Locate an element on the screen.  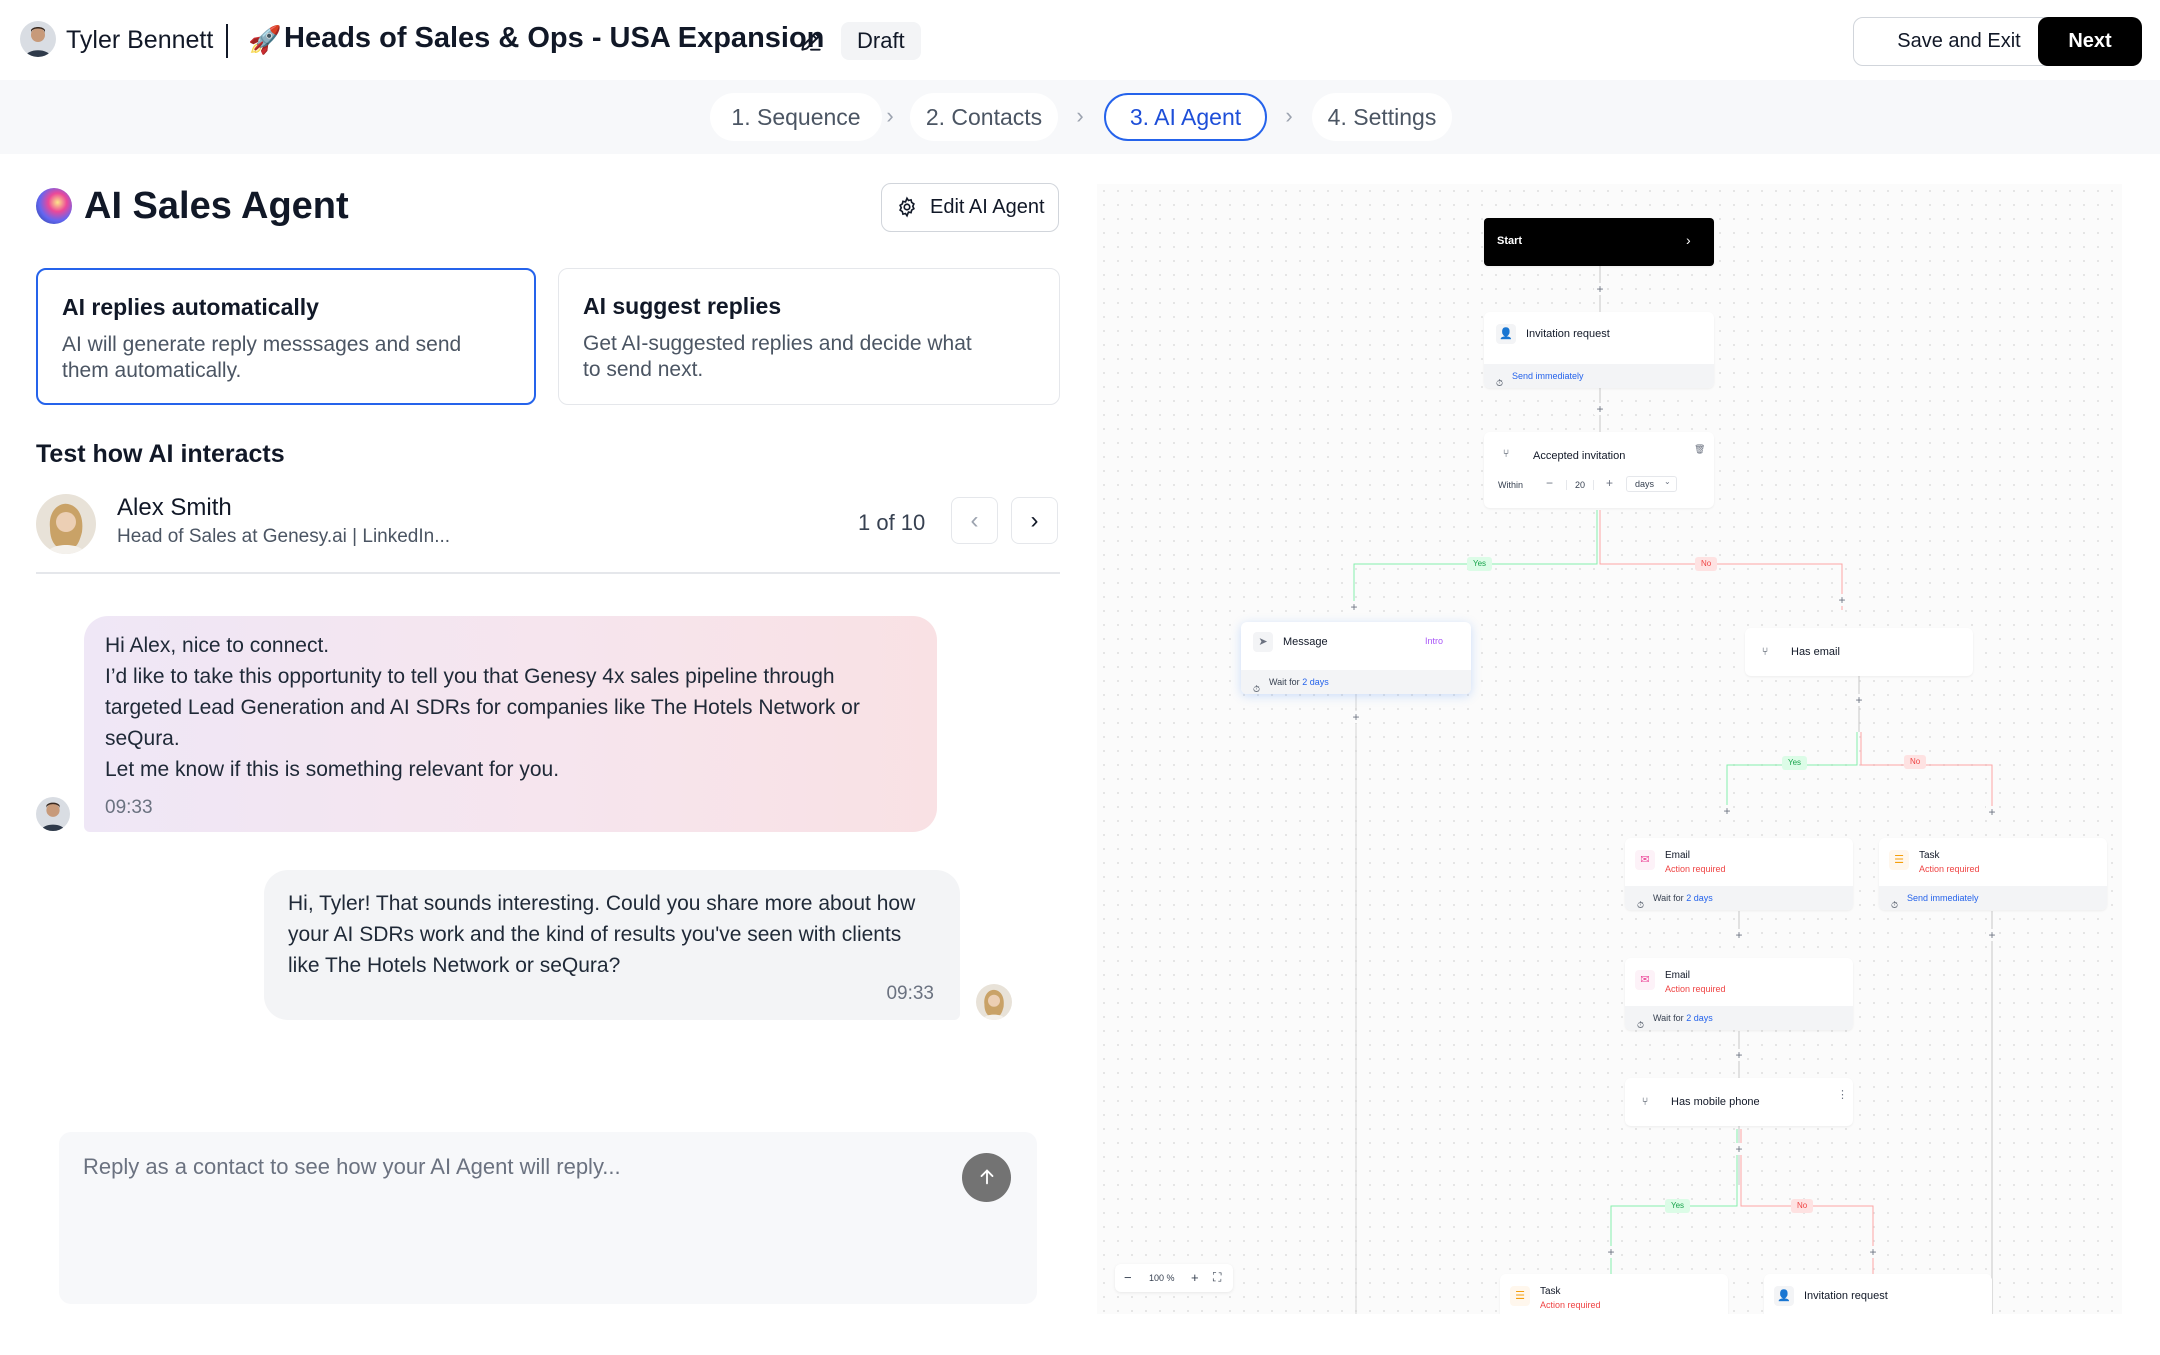
flow-node-message: ➤ Message Intro ⏱ Wait for 2 days is located at coordinates (1356, 658).